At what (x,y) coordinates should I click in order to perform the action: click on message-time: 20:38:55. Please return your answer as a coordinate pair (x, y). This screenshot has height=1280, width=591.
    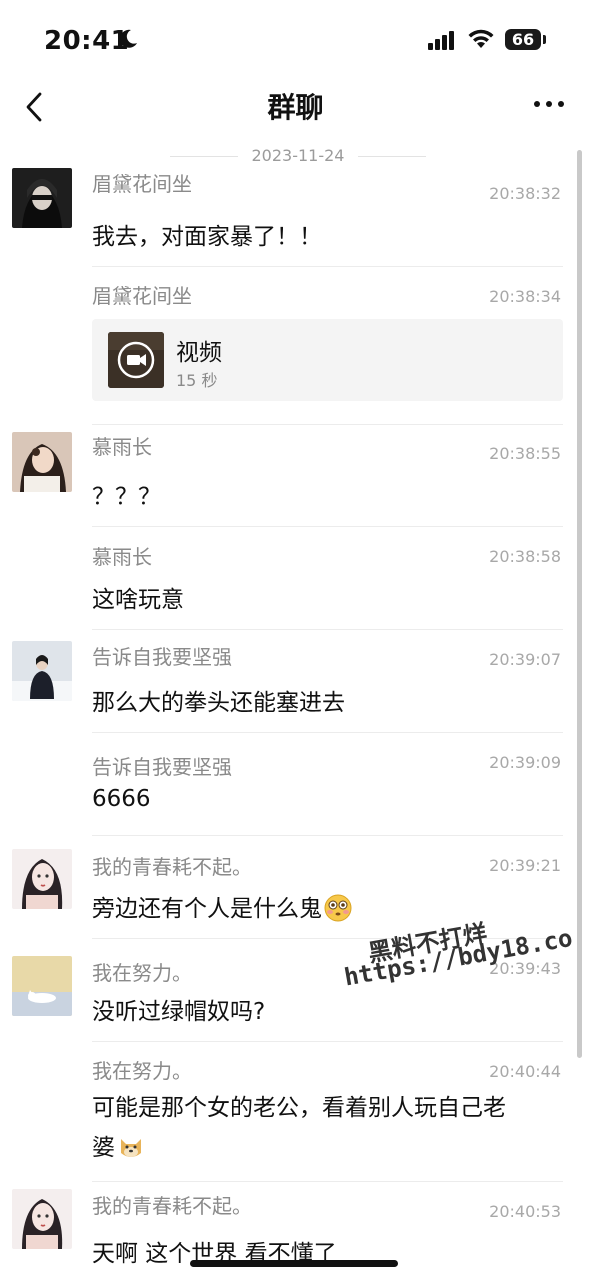
    Looking at the image, I should click on (525, 453).